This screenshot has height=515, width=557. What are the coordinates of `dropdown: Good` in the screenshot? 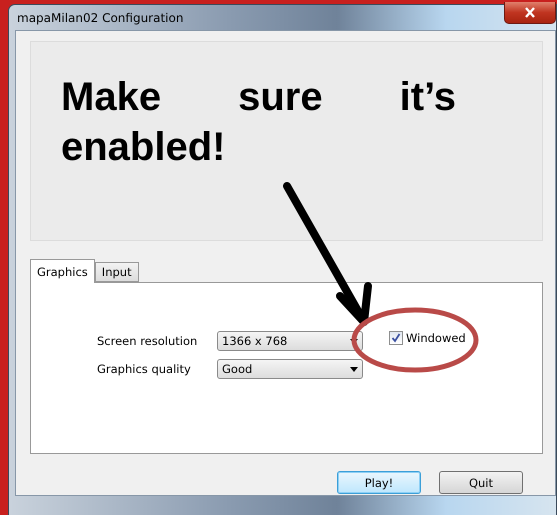 It's located at (290, 369).